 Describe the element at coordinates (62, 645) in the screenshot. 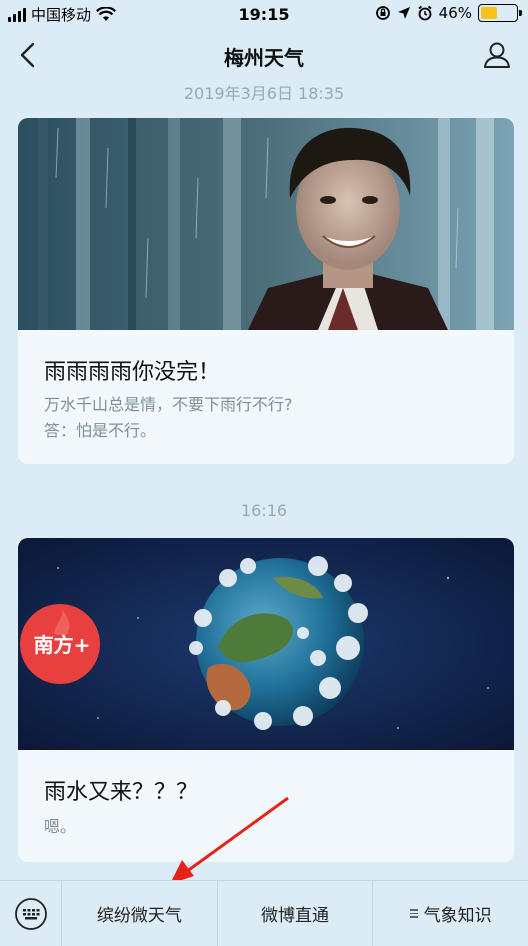

I see `badge-logo-text: 南方+` at that location.